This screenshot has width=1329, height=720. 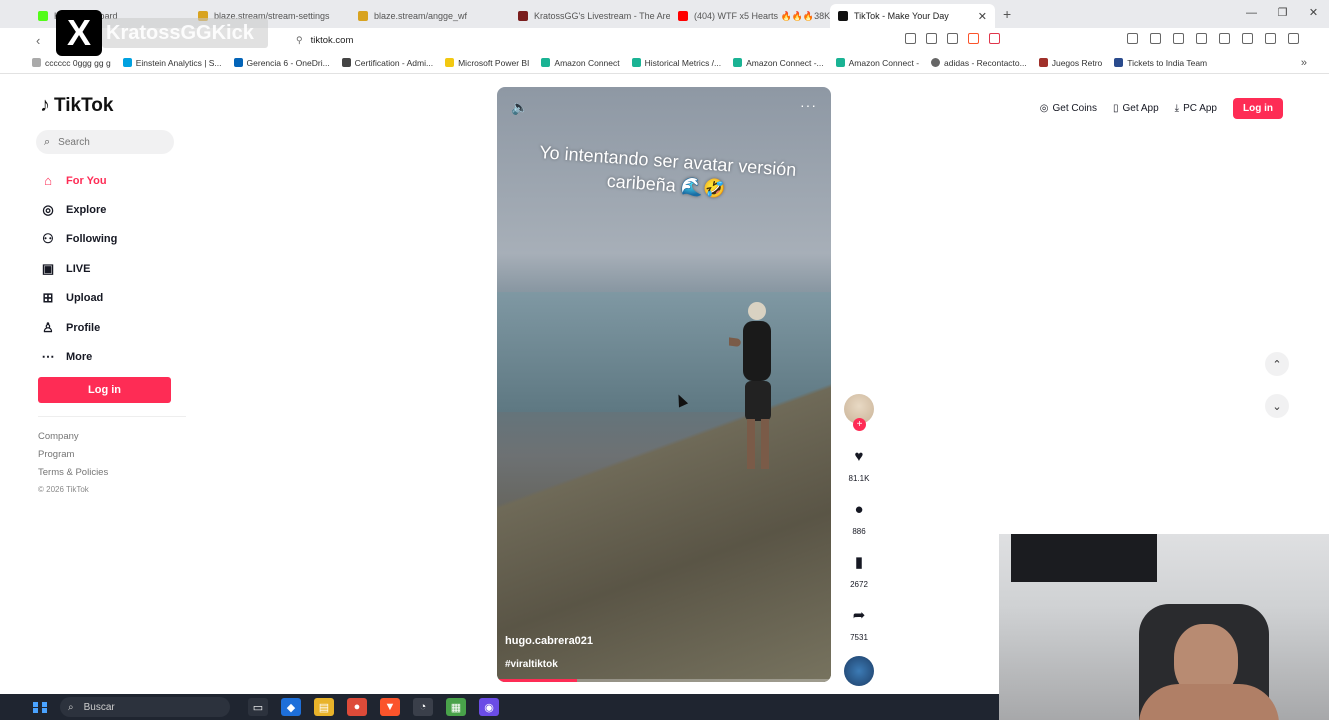 What do you see at coordinates (531, 664) in the screenshot?
I see `video-hashtag: #viraltiktok` at bounding box center [531, 664].